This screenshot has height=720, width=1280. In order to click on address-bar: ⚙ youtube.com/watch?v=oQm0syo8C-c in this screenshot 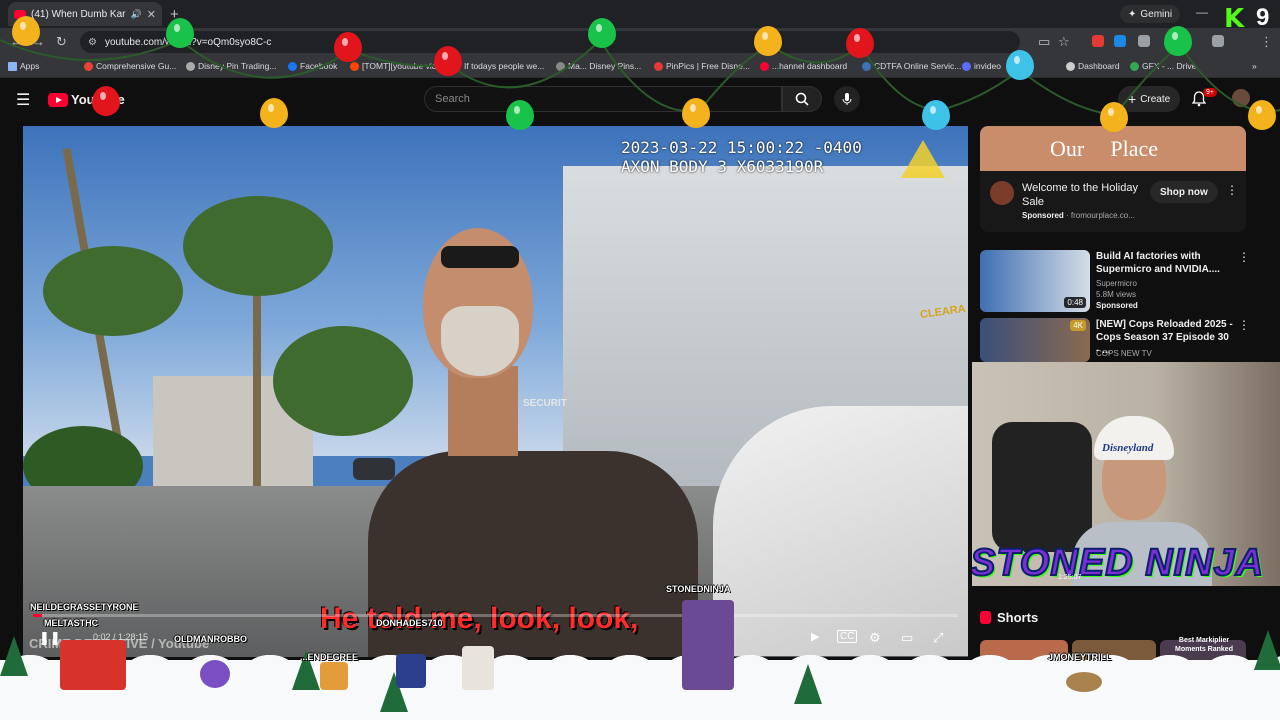, I will do `click(550, 42)`.